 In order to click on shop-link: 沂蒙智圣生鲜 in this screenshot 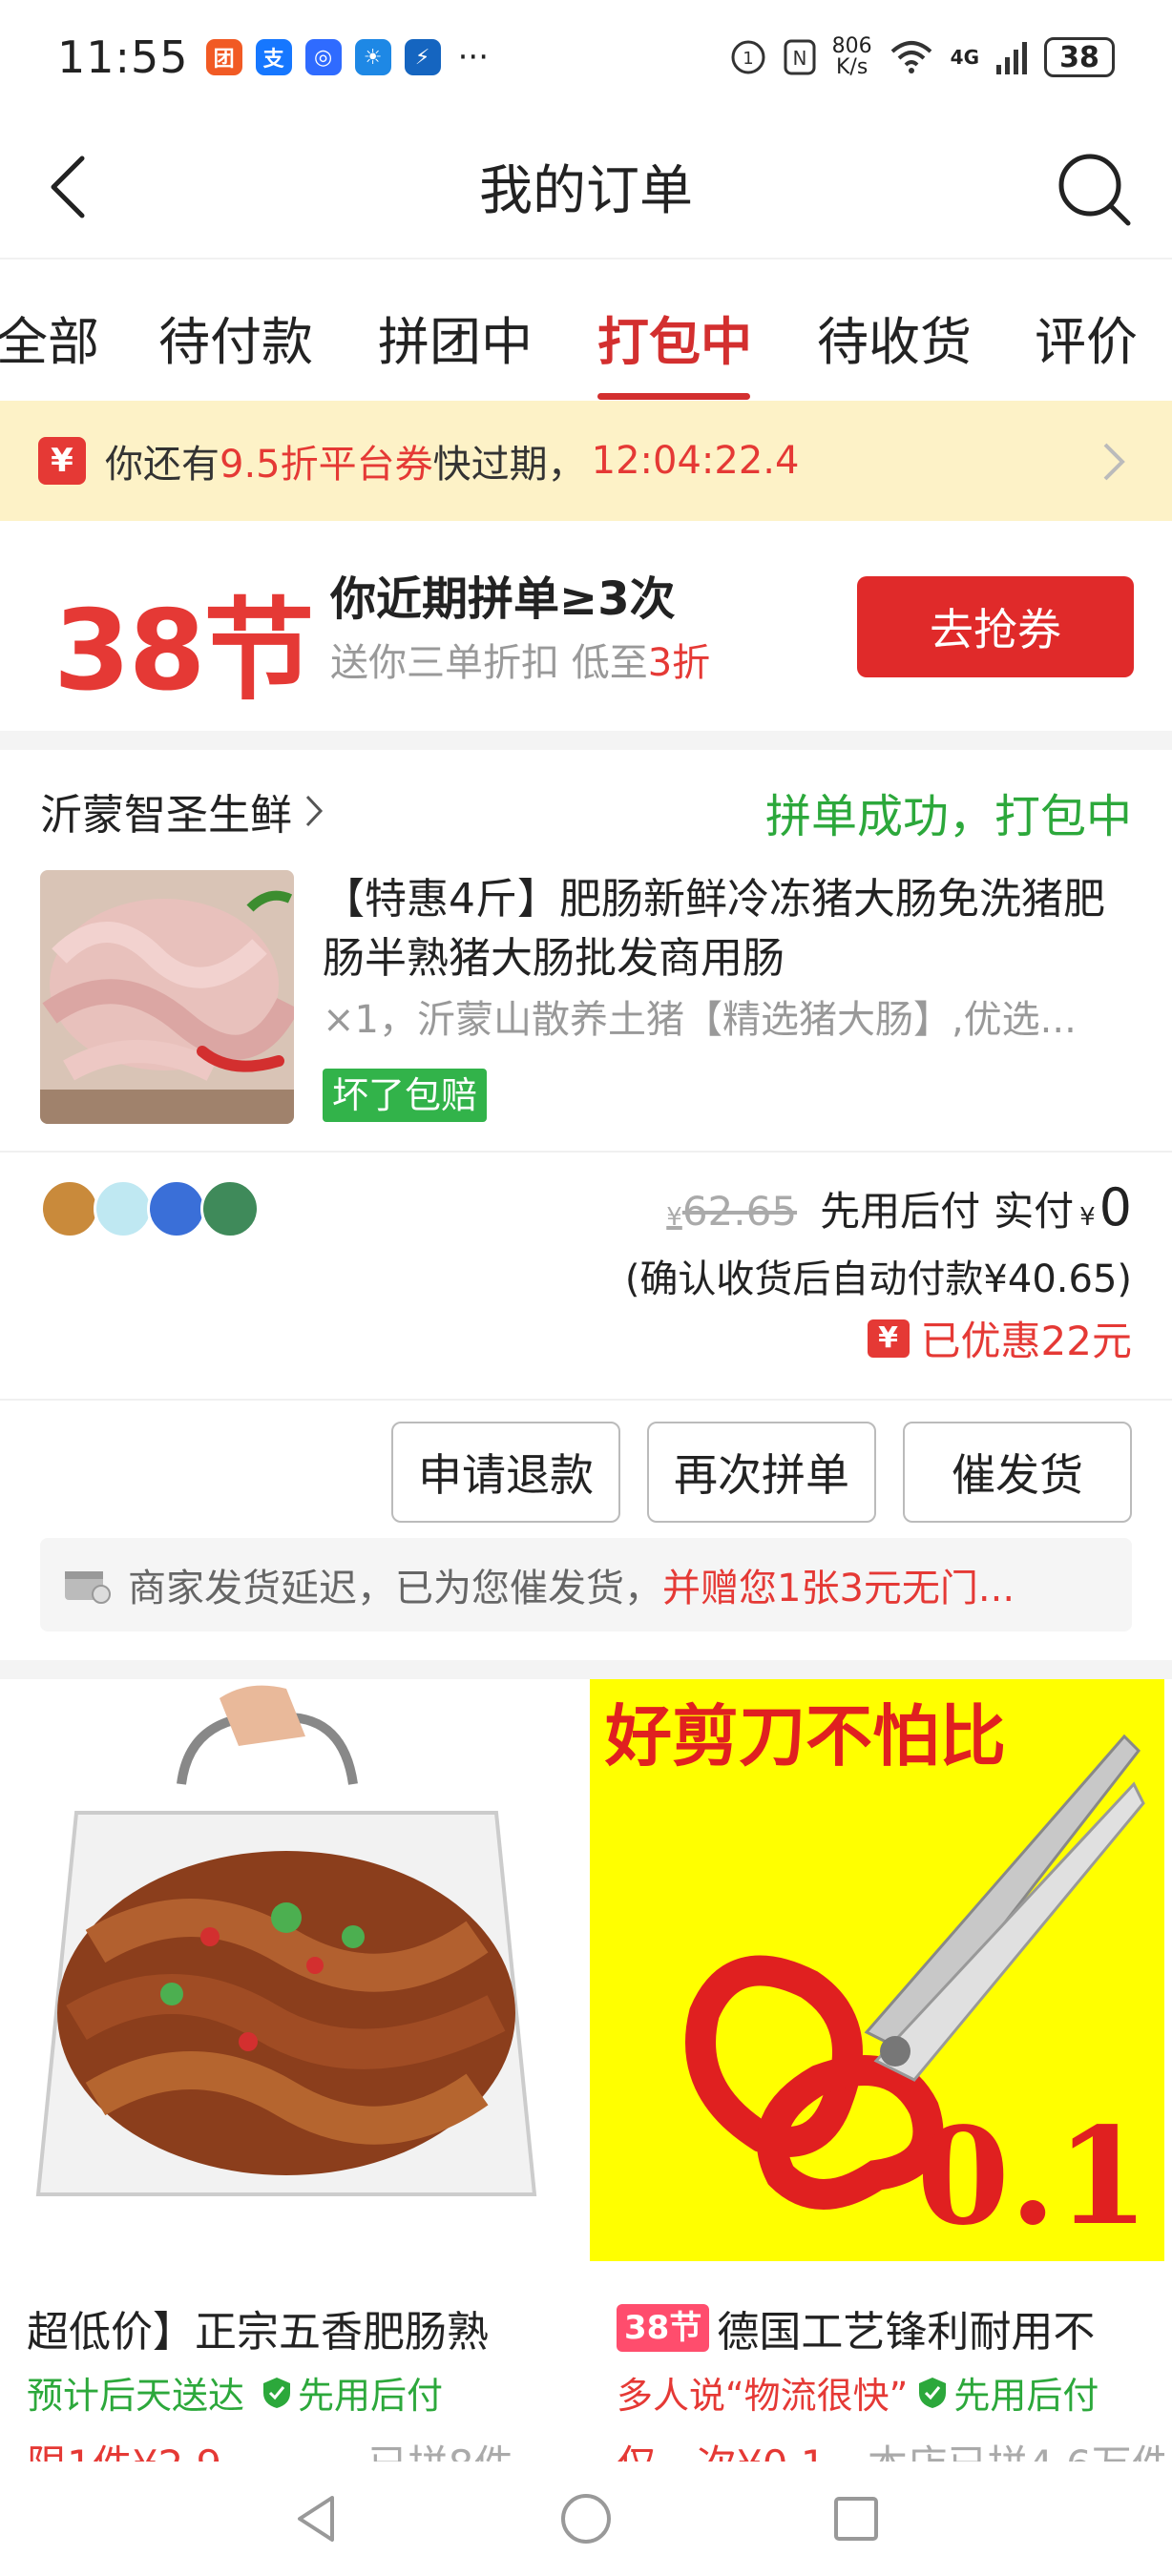, I will do `click(182, 810)`.